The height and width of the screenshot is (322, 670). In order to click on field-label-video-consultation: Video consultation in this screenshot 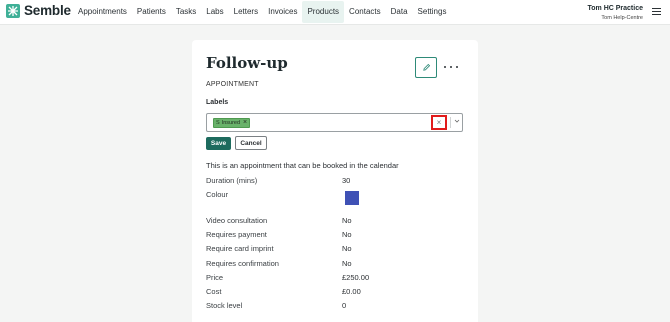, I will do `click(237, 220)`.